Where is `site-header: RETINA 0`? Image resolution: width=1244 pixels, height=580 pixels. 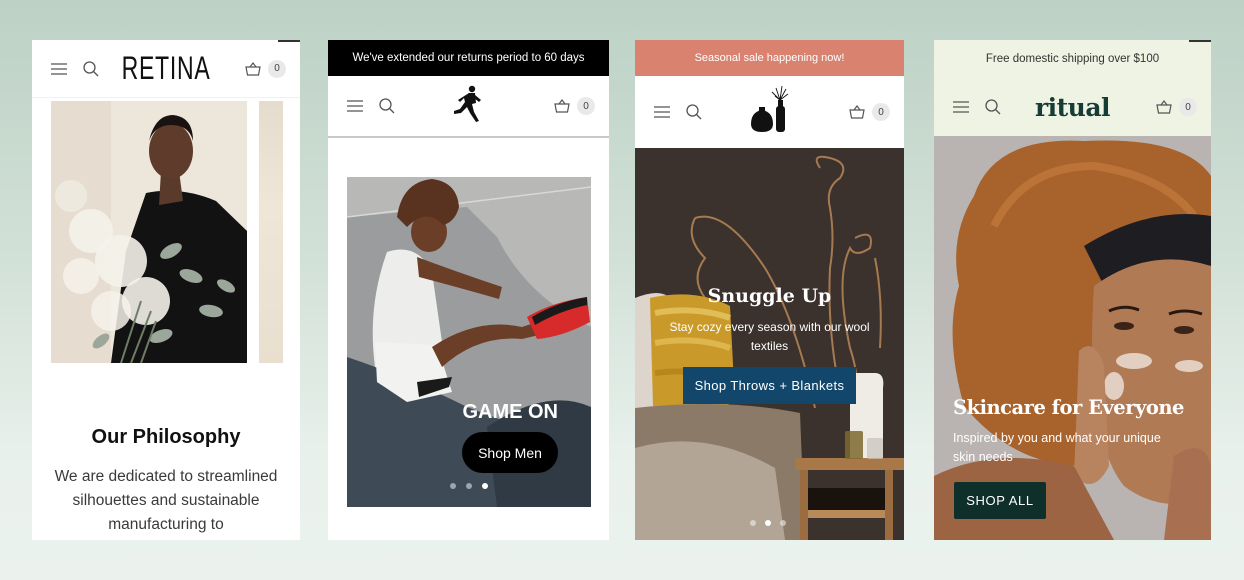
site-header: RETINA 0 is located at coordinates (166, 69).